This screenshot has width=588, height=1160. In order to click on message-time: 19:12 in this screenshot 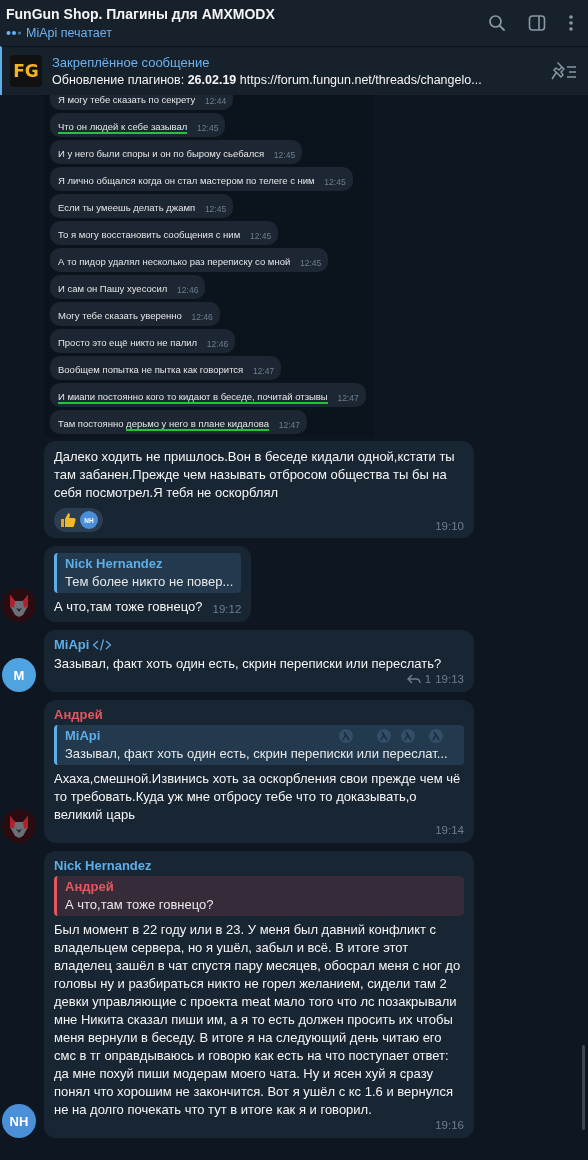, I will do `click(227, 609)`.